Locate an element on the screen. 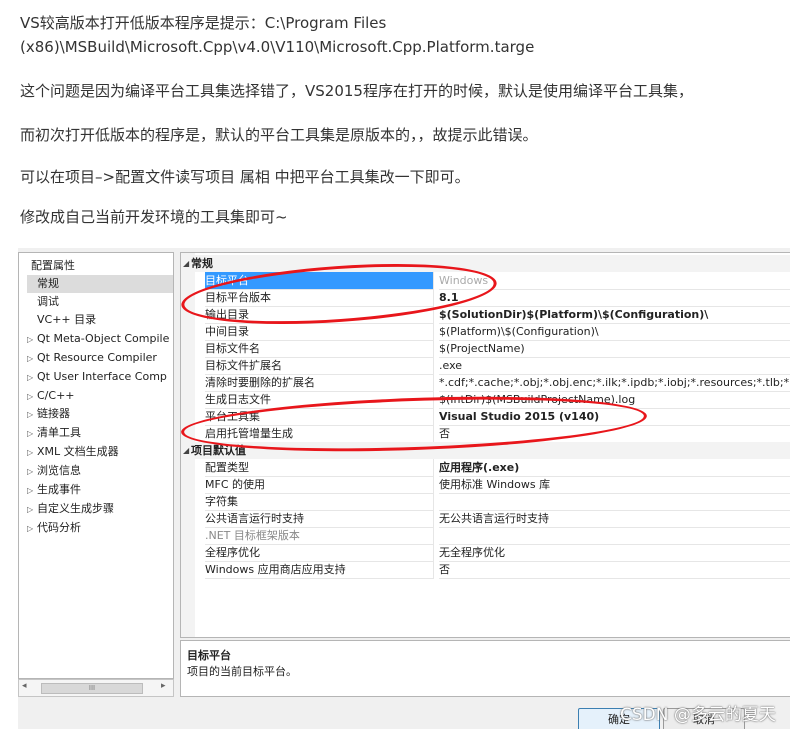  tree-item-label: 自定义生成步骤 is located at coordinates (75, 508).